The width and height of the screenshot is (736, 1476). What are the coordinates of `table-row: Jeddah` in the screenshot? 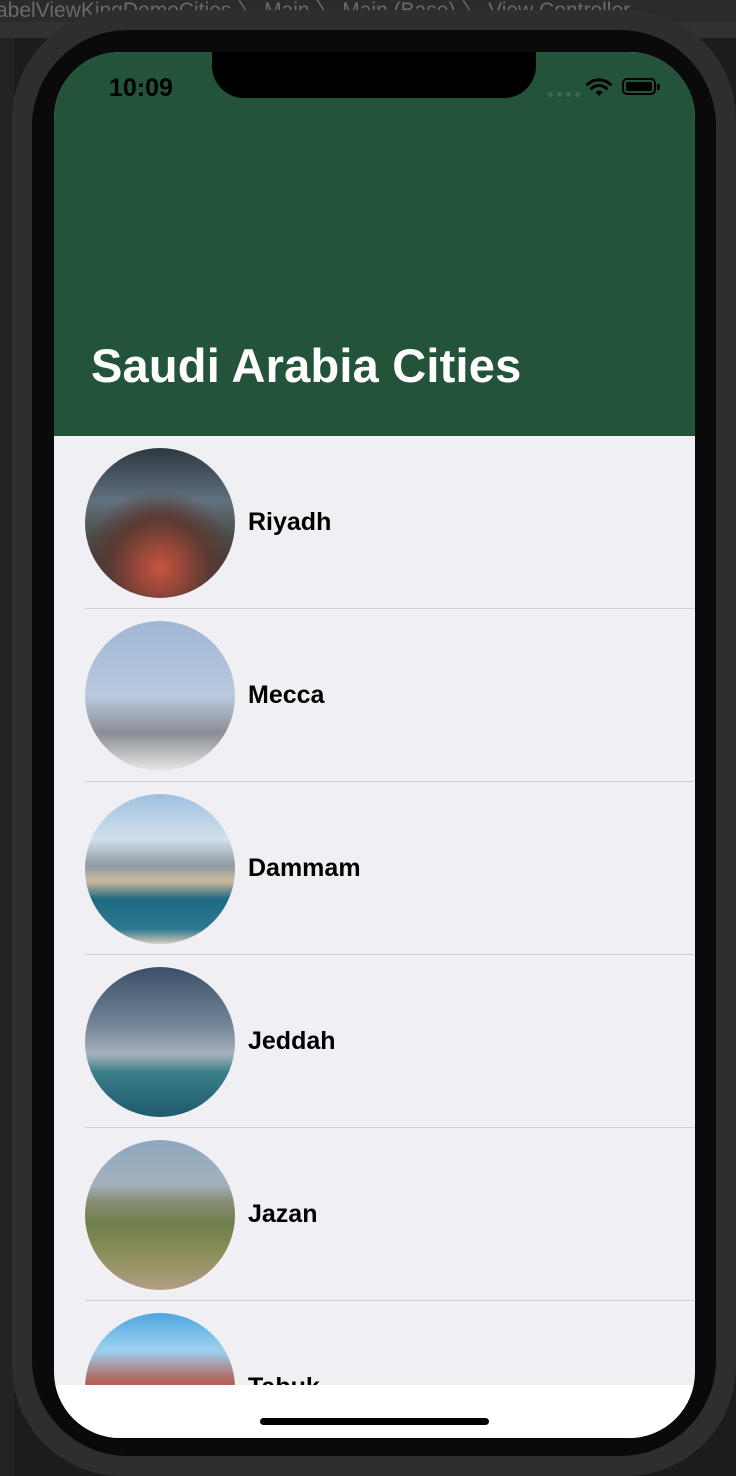 It's located at (374, 1041).